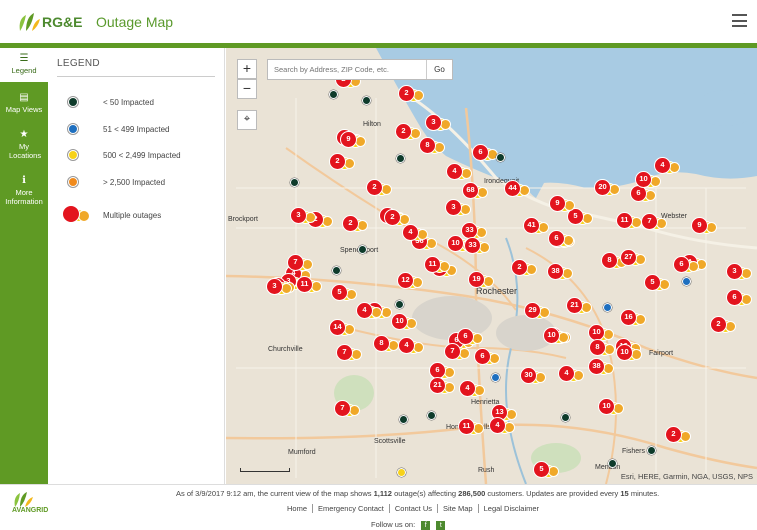 The height and width of the screenshot is (530, 757). Describe the element at coordinates (24, 65) in the screenshot. I see `sidebar-item-legend: ☰ Legend` at that location.